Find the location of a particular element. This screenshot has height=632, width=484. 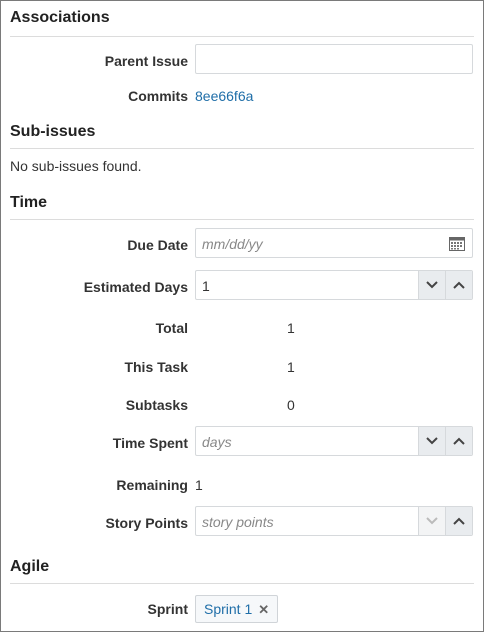

total-label: Total is located at coordinates (171, 328).